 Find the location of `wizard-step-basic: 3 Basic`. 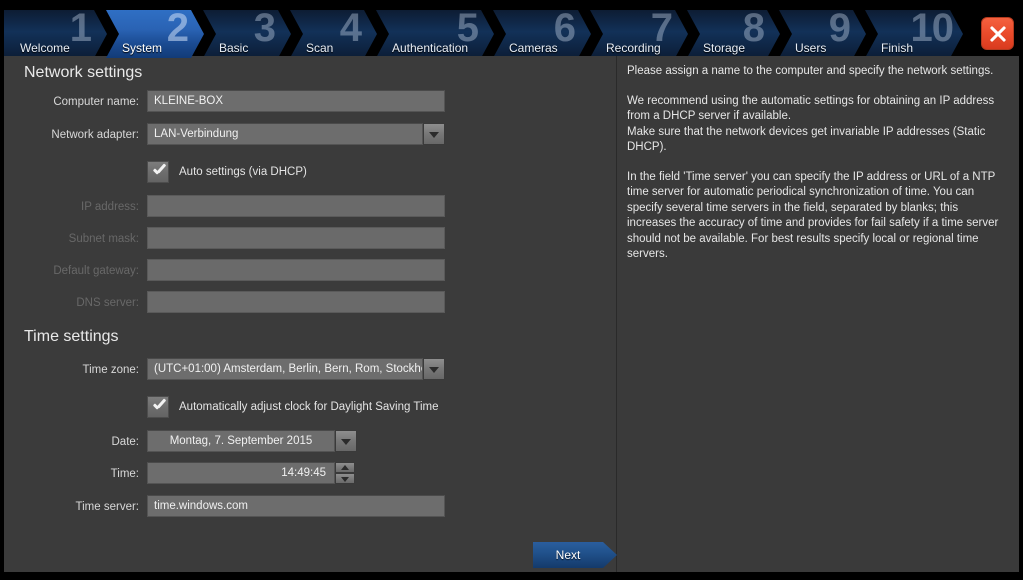

wizard-step-basic: 3 Basic is located at coordinates (247, 34).